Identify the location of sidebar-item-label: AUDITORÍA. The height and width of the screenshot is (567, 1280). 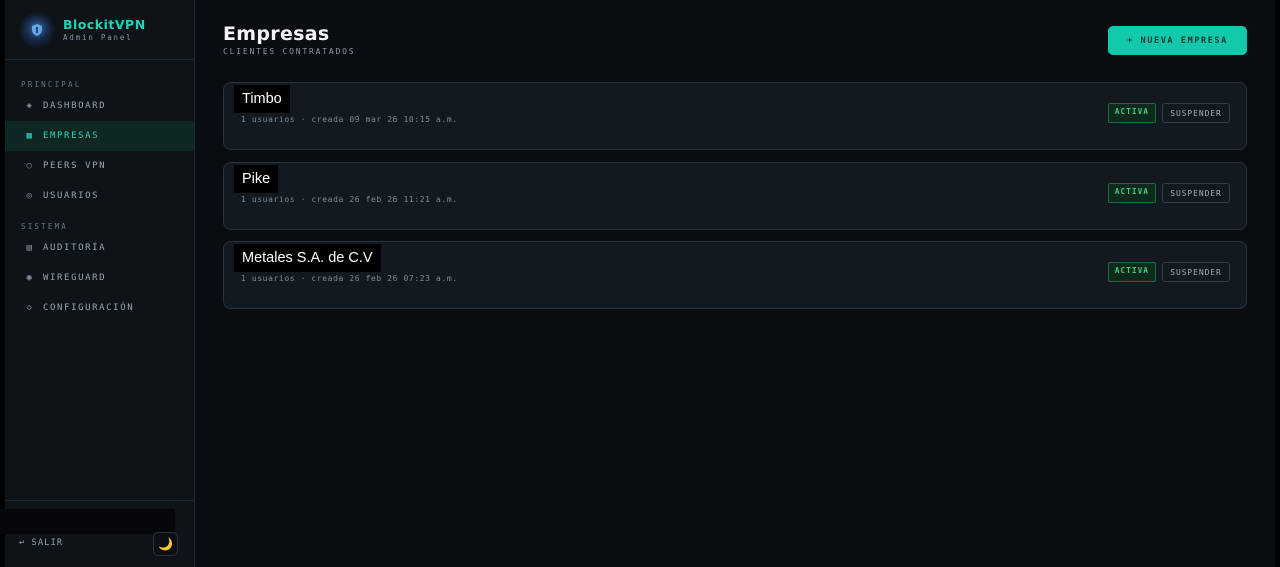
(75, 248).